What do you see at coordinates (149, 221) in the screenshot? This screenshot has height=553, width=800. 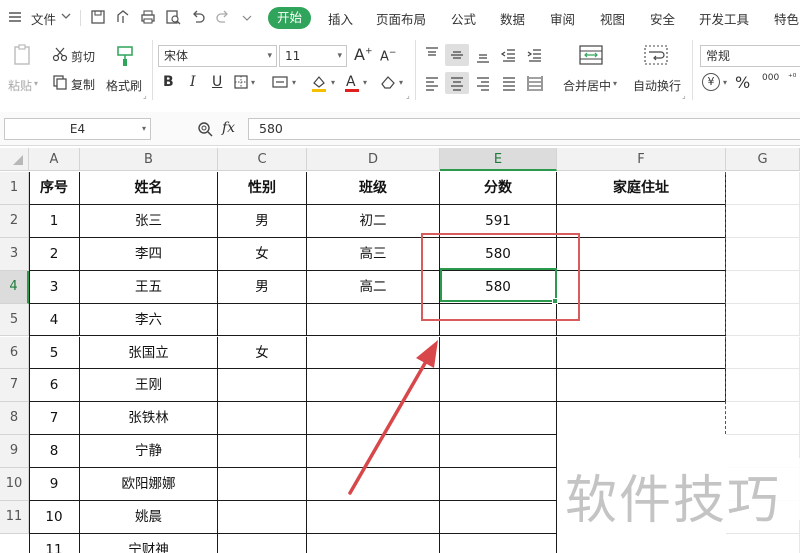 I see `table-cell: 张三` at bounding box center [149, 221].